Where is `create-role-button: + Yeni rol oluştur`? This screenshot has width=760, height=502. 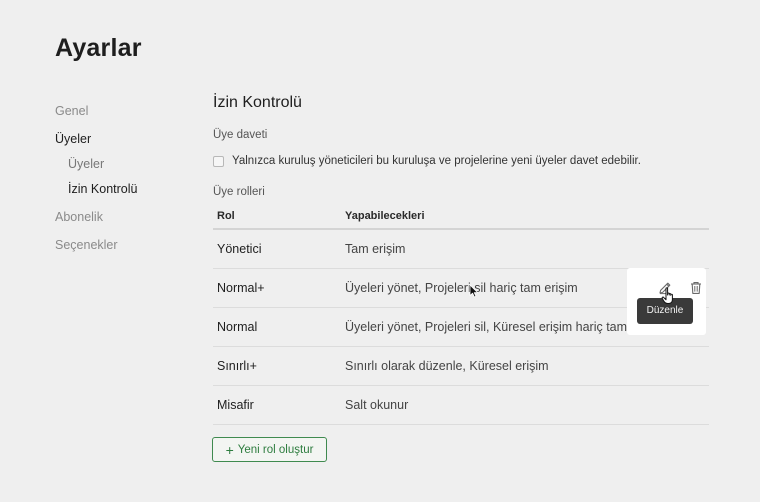 create-role-button: + Yeni rol oluştur is located at coordinates (269, 449).